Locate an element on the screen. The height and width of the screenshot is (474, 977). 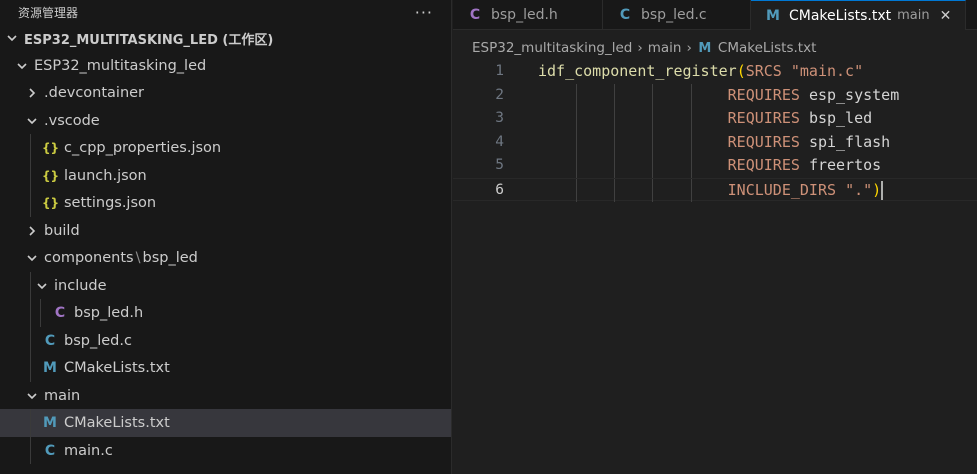
code-line: 1 idf_component_register(SRCS "main.c" is located at coordinates (715, 72).